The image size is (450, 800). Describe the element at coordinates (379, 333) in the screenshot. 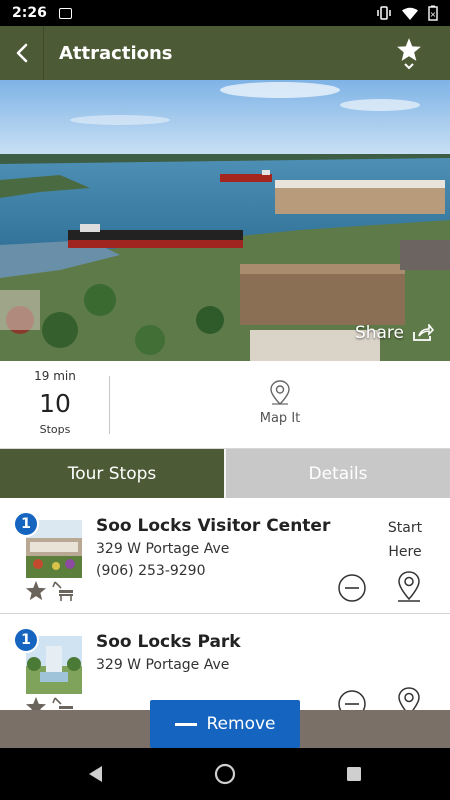

I see `share-label: Share` at that location.